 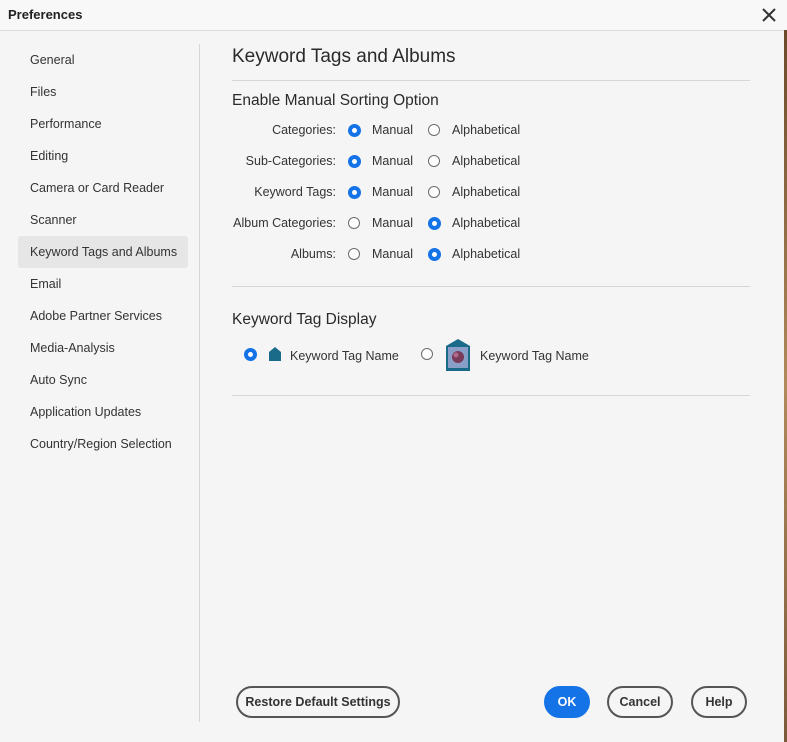 What do you see at coordinates (442, 224) in the screenshot?
I see `sort-row-album-categories: Album Categories: Manual Alphabetical` at bounding box center [442, 224].